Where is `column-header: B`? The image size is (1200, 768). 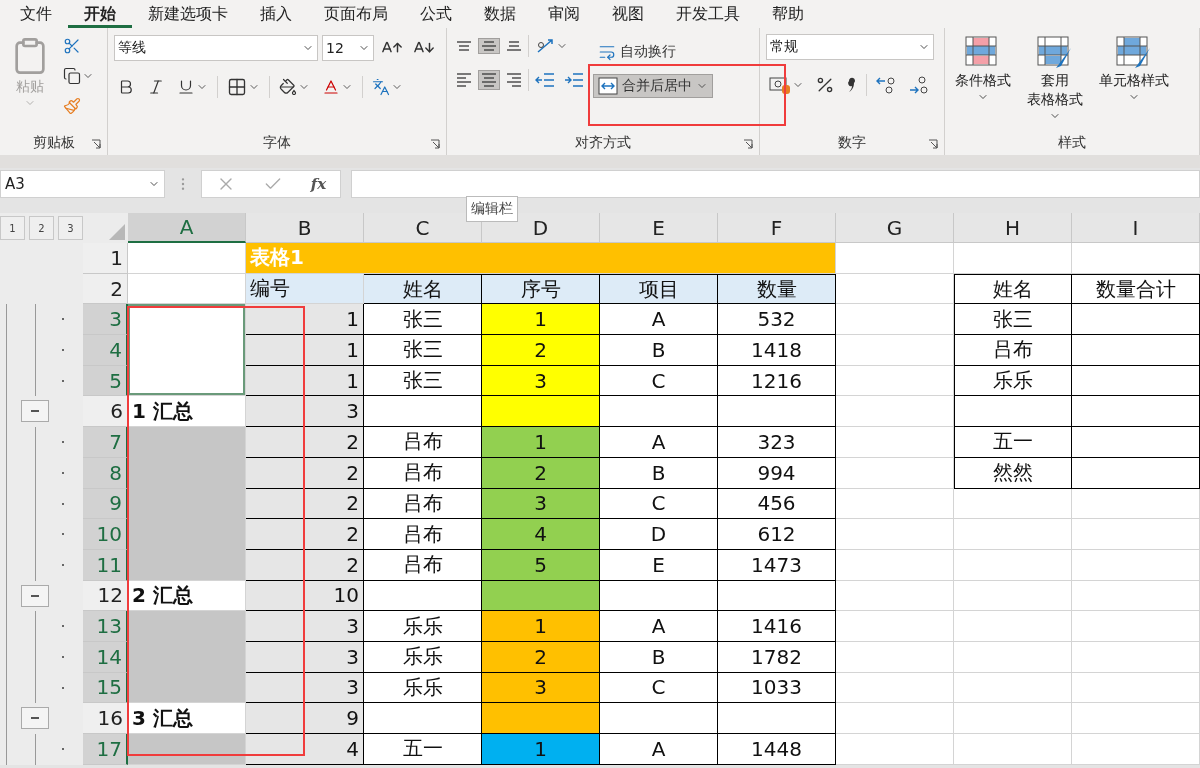 column-header: B is located at coordinates (305, 228).